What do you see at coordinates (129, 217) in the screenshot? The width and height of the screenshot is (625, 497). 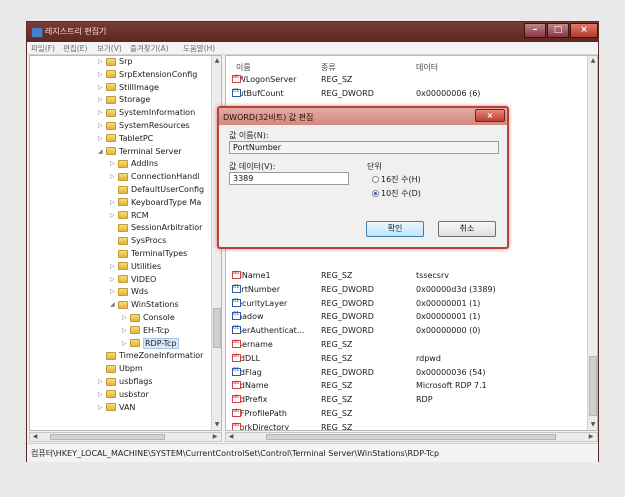 I see `tree-item: ▷ RCM` at bounding box center [129, 217].